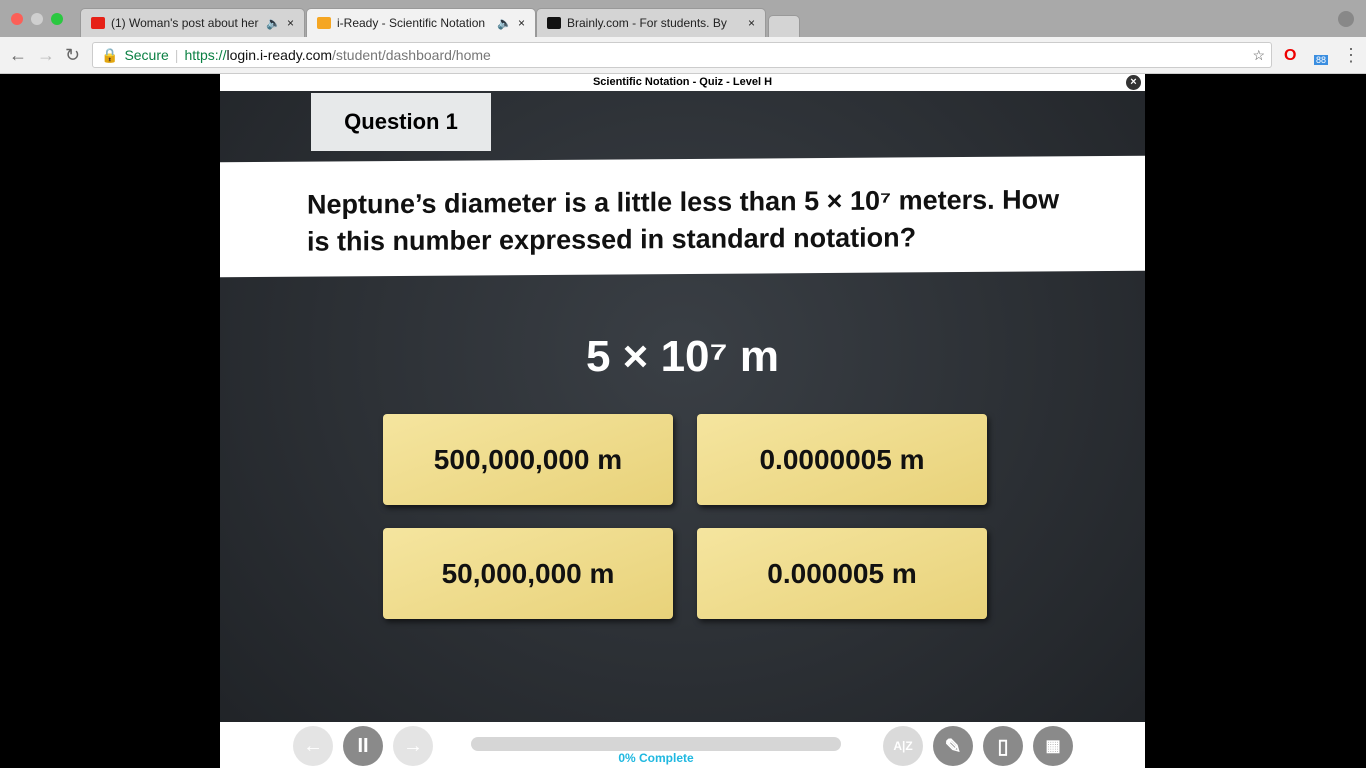 Image resolution: width=1366 pixels, height=768 pixels. Describe the element at coordinates (1346, 19) in the screenshot. I see `profile-icon` at that location.